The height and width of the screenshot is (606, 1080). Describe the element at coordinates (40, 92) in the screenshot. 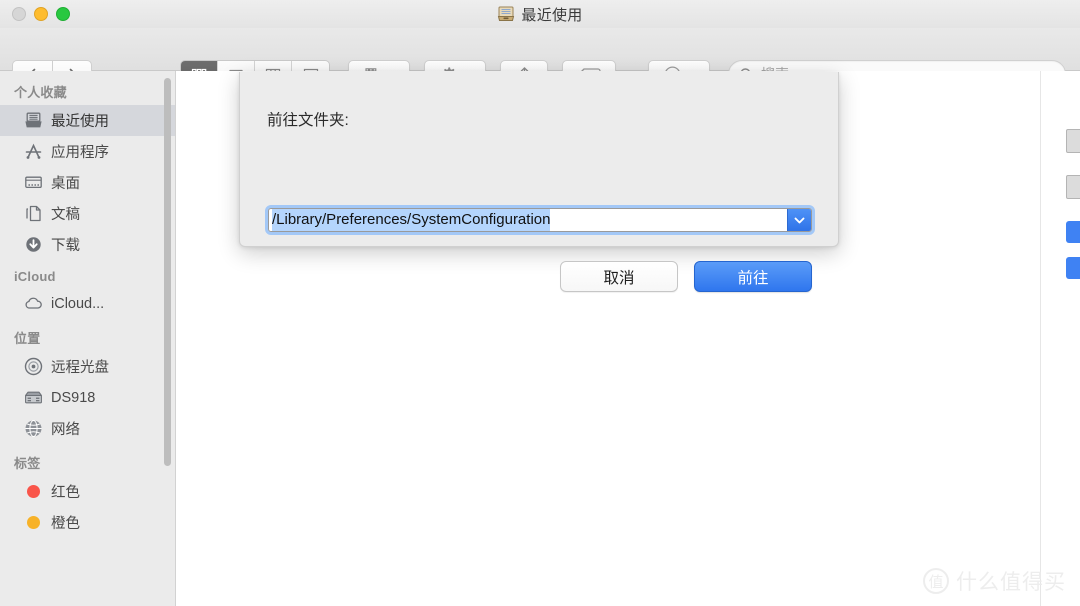

I see `sidebar-section-favorites-title: 个人收藏` at that location.